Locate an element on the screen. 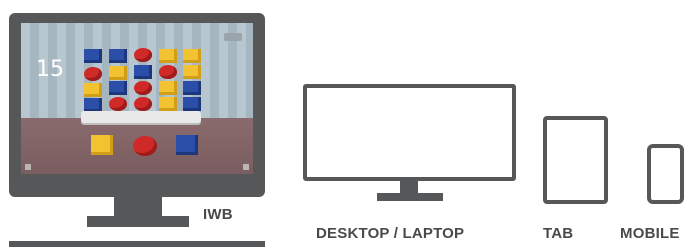 The width and height of the screenshot is (691, 249). desktop-monitor-icon is located at coordinates (409, 132).